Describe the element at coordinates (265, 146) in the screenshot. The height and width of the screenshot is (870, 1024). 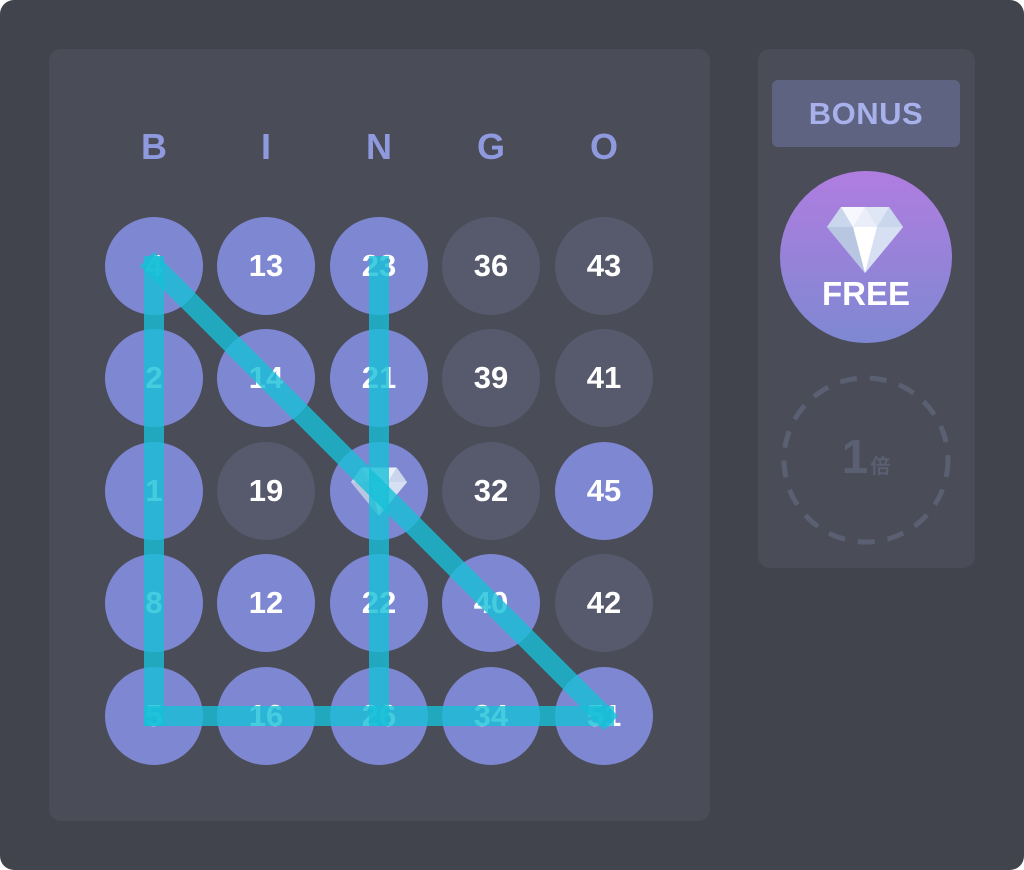
I see `header-letter-i: I` at that location.